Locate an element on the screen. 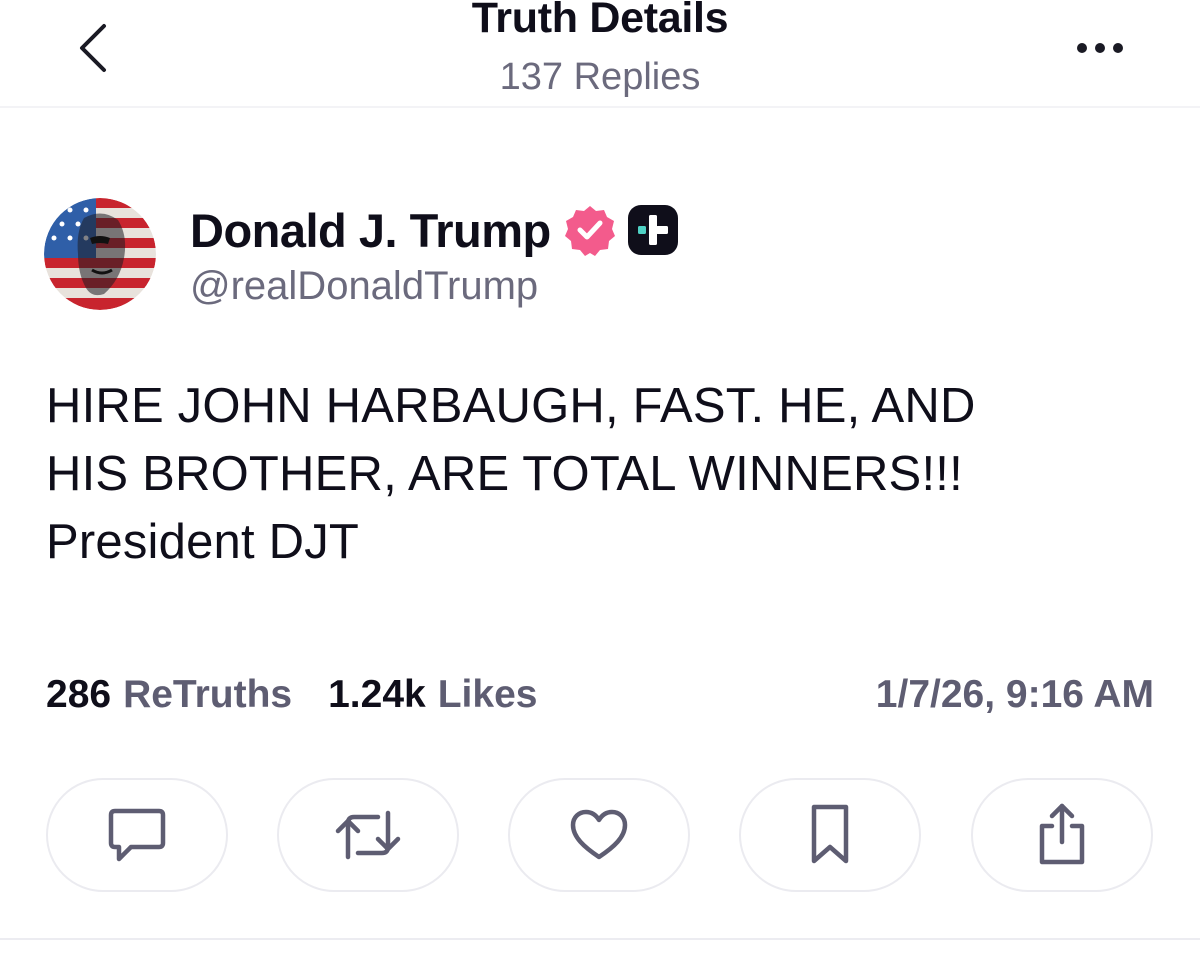  post-line: HIRE JOHN HARBAUGH, FAST. HE, AND is located at coordinates (511, 406).